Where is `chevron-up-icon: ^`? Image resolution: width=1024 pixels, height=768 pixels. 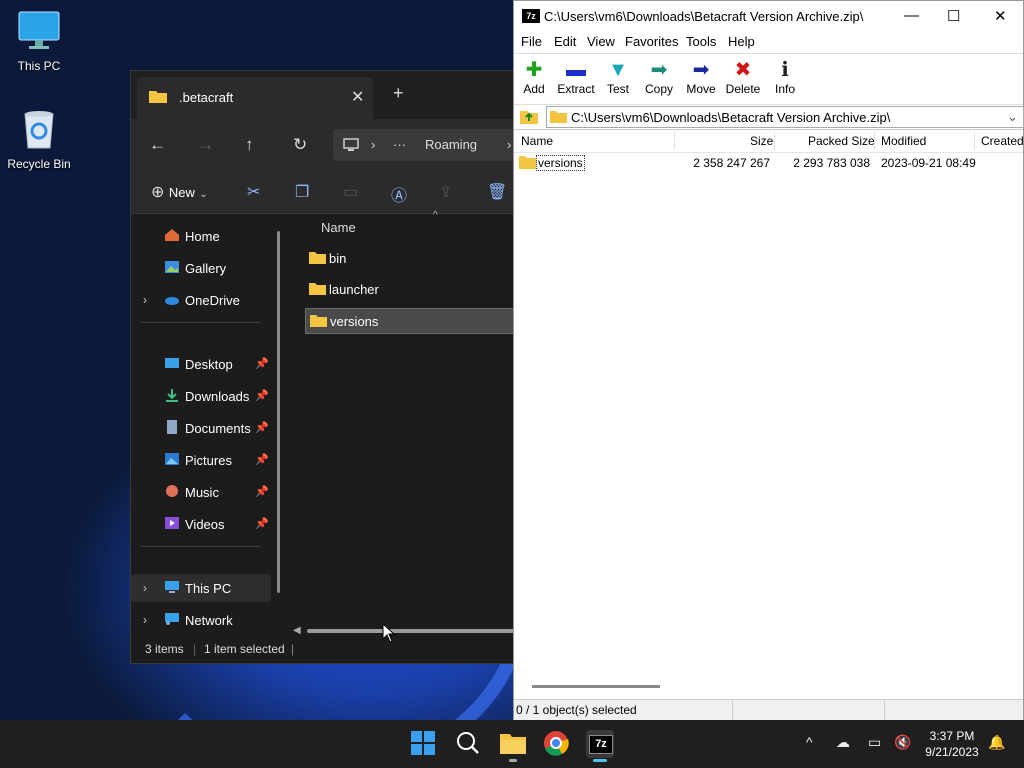 chevron-up-icon: ^ is located at coordinates (809, 742).